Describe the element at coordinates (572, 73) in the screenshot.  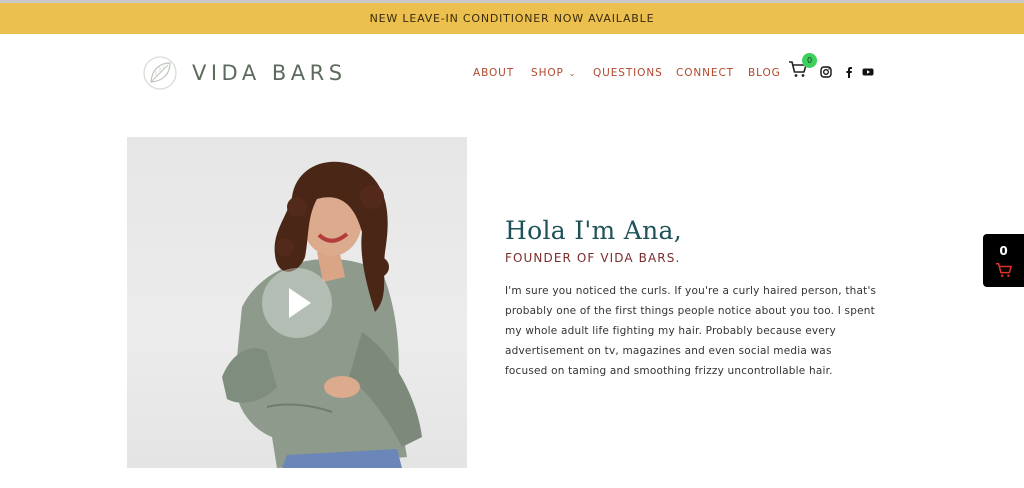
I see `chevron-down-icon: ⌄` at that location.